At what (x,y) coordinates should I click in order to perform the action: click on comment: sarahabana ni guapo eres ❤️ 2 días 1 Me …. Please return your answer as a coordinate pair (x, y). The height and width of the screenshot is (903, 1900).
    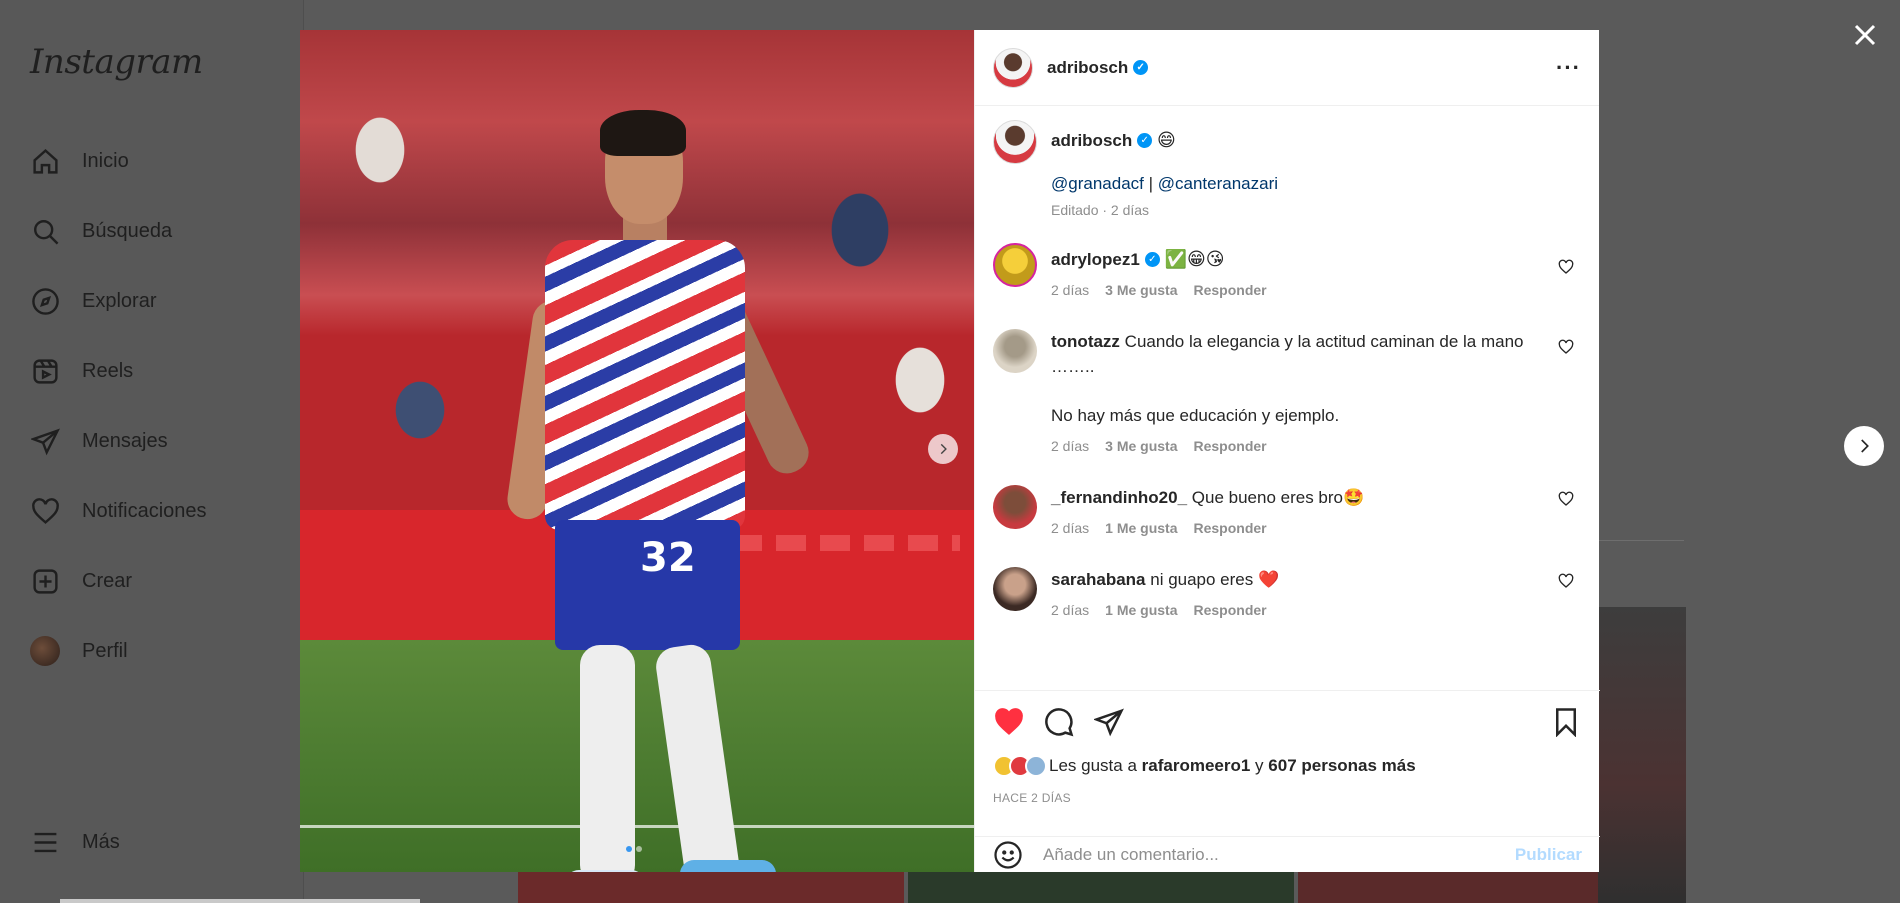
    Looking at the image, I should click on (1287, 595).